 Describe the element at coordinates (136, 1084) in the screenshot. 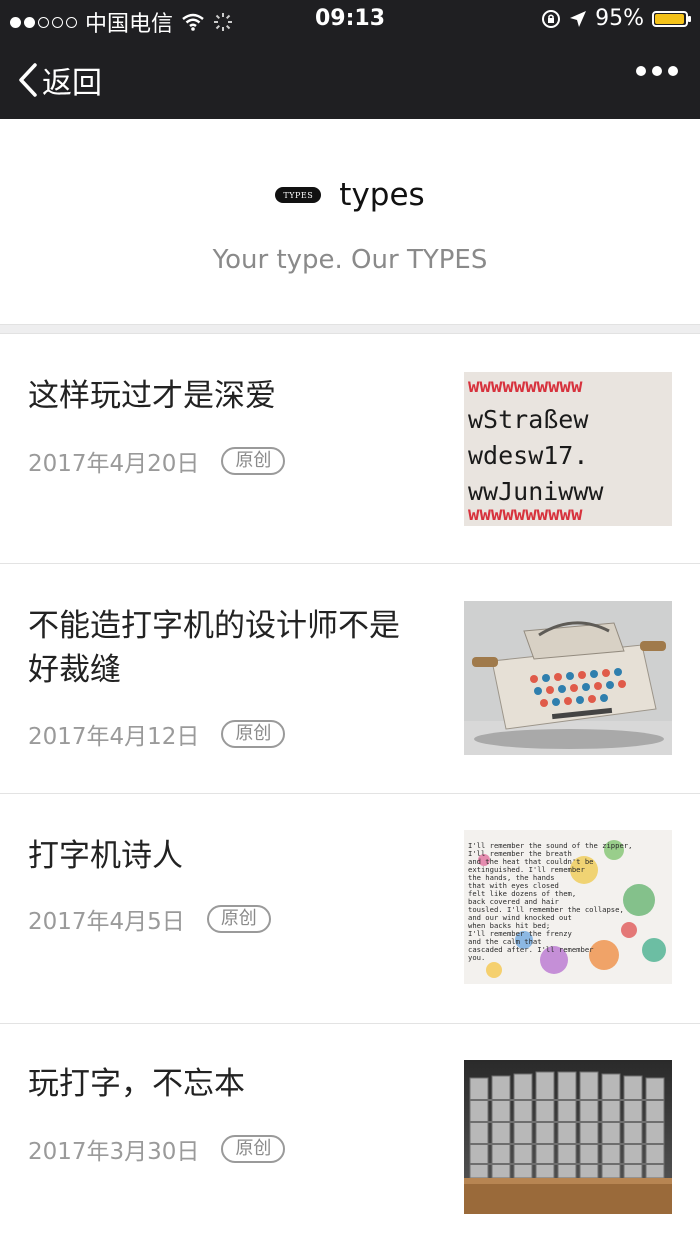

I see `article-title: 玩打字，不忘本` at that location.